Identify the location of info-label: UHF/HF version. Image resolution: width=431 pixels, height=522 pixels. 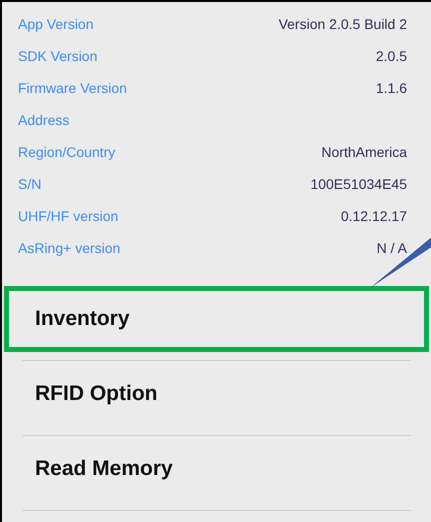
(68, 216).